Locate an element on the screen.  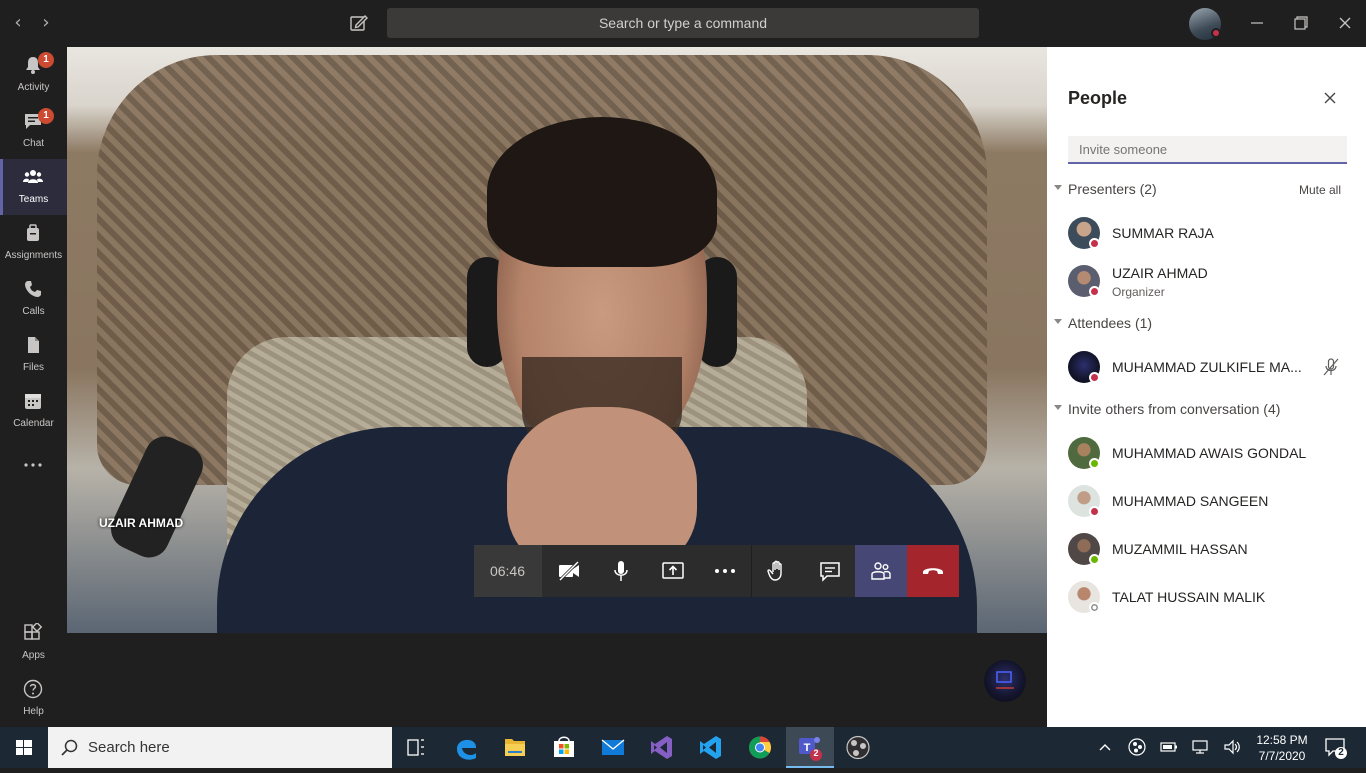
mic-toggle-button is located at coordinates (621, 571).